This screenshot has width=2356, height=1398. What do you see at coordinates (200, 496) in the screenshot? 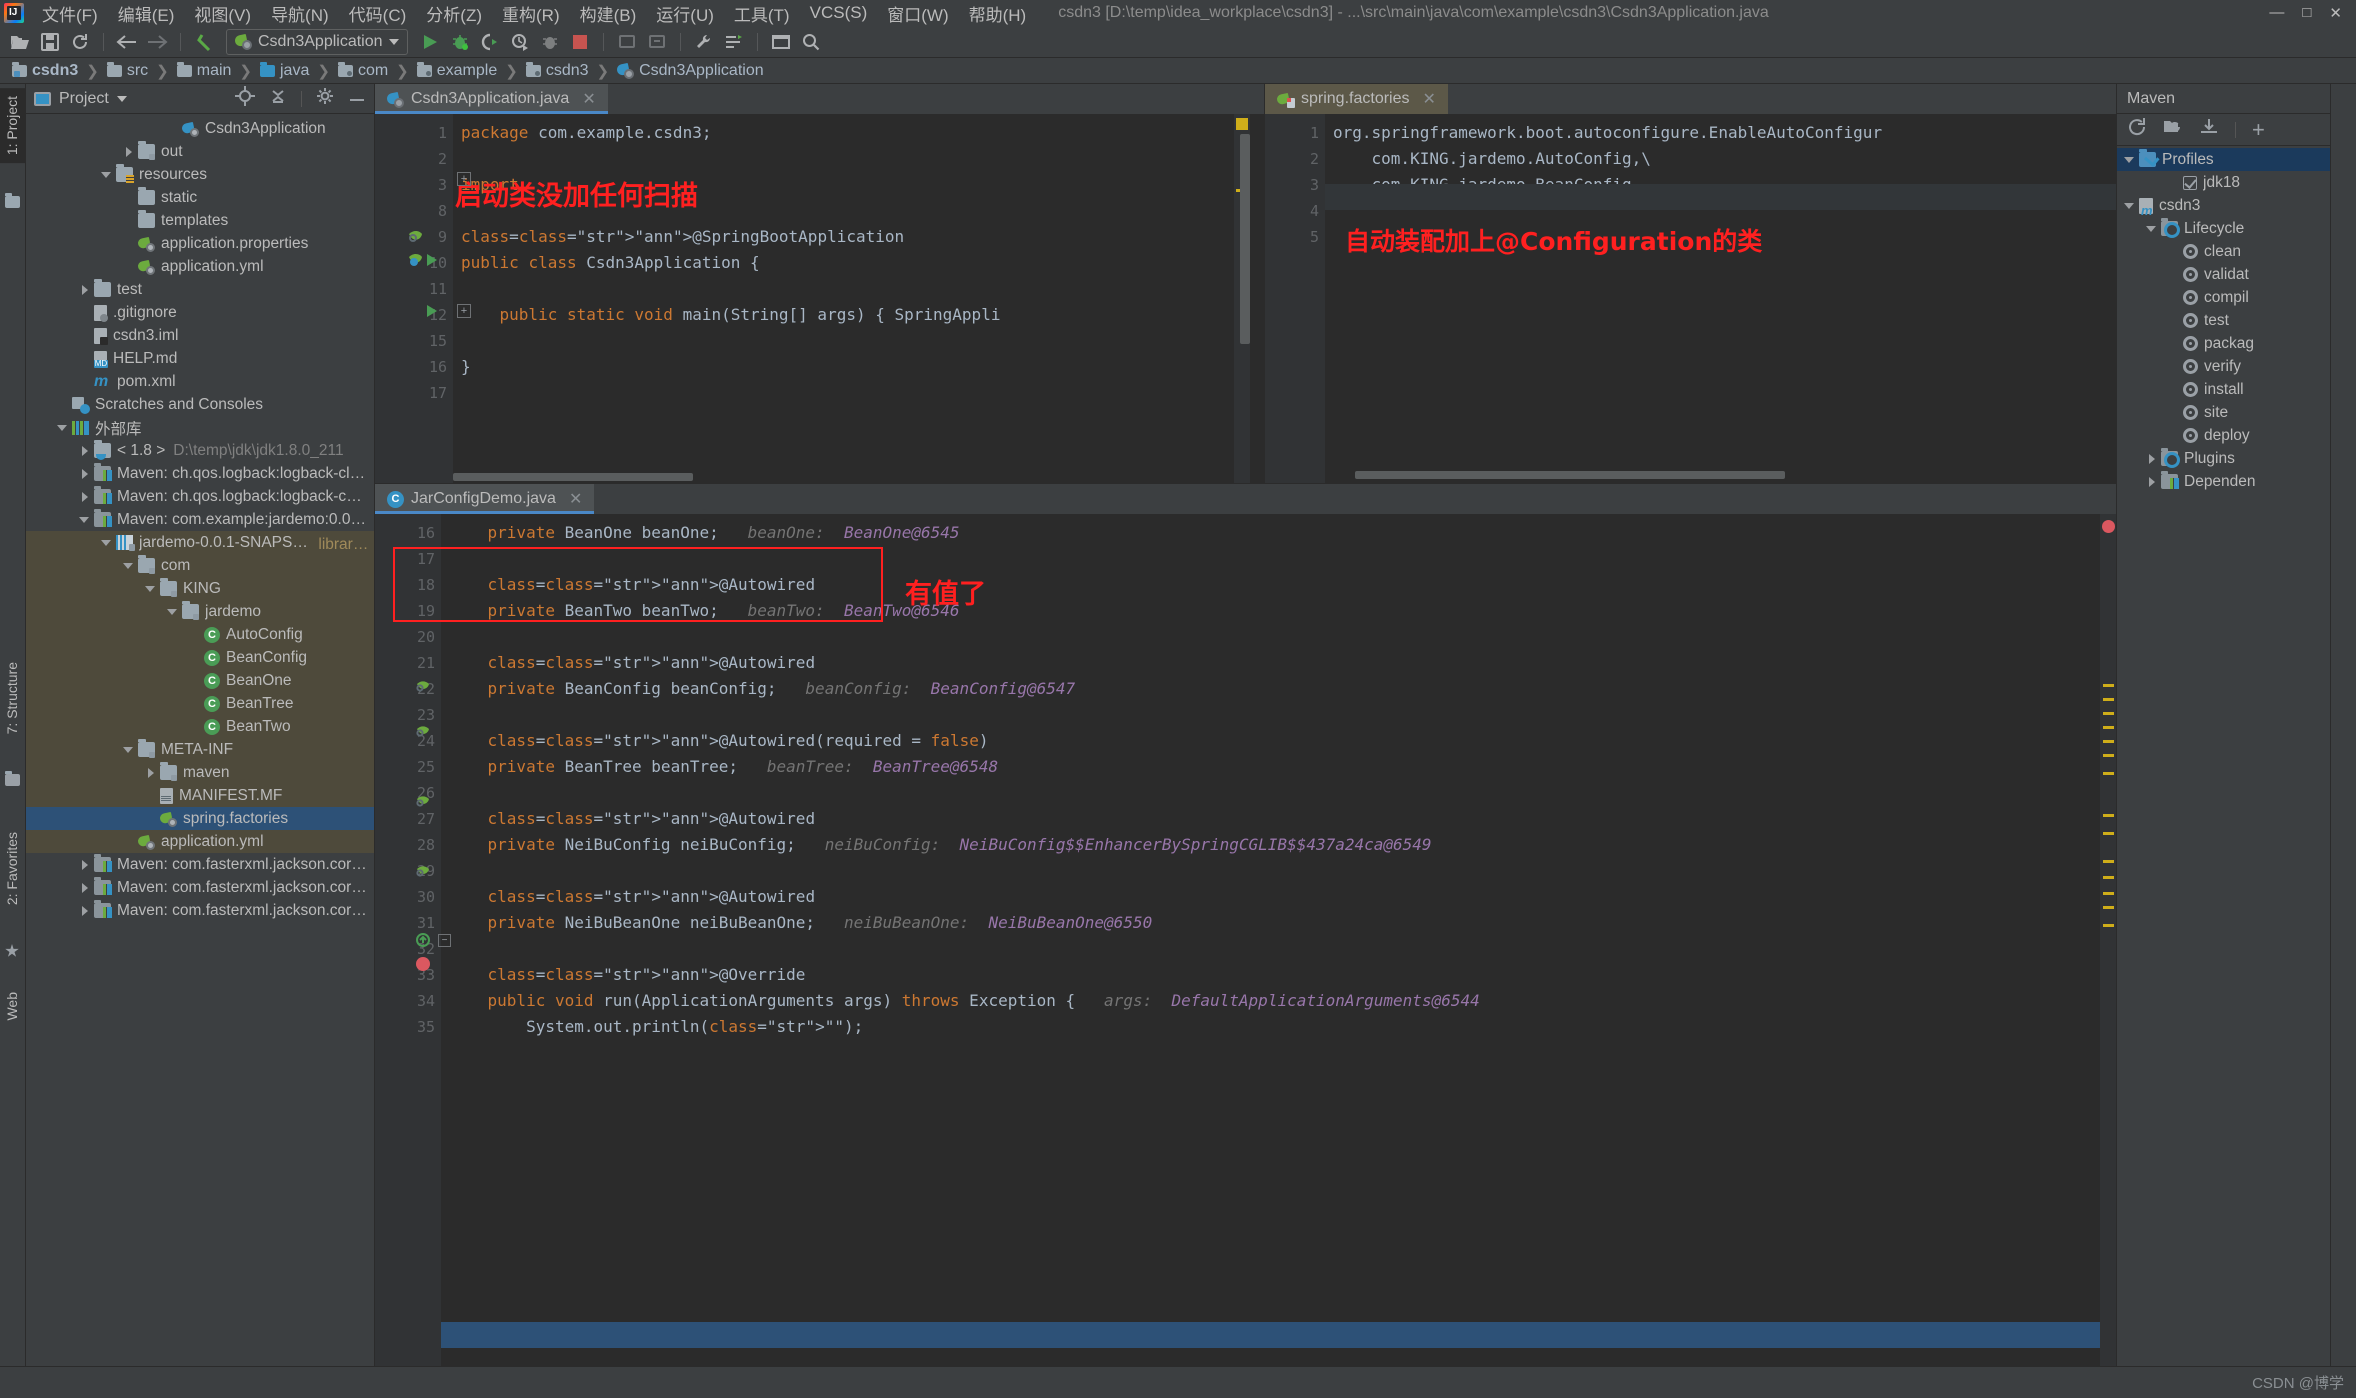
I see `tree-item: Maven: ch.qos.logback:logback-core:1.2.1` at bounding box center [200, 496].